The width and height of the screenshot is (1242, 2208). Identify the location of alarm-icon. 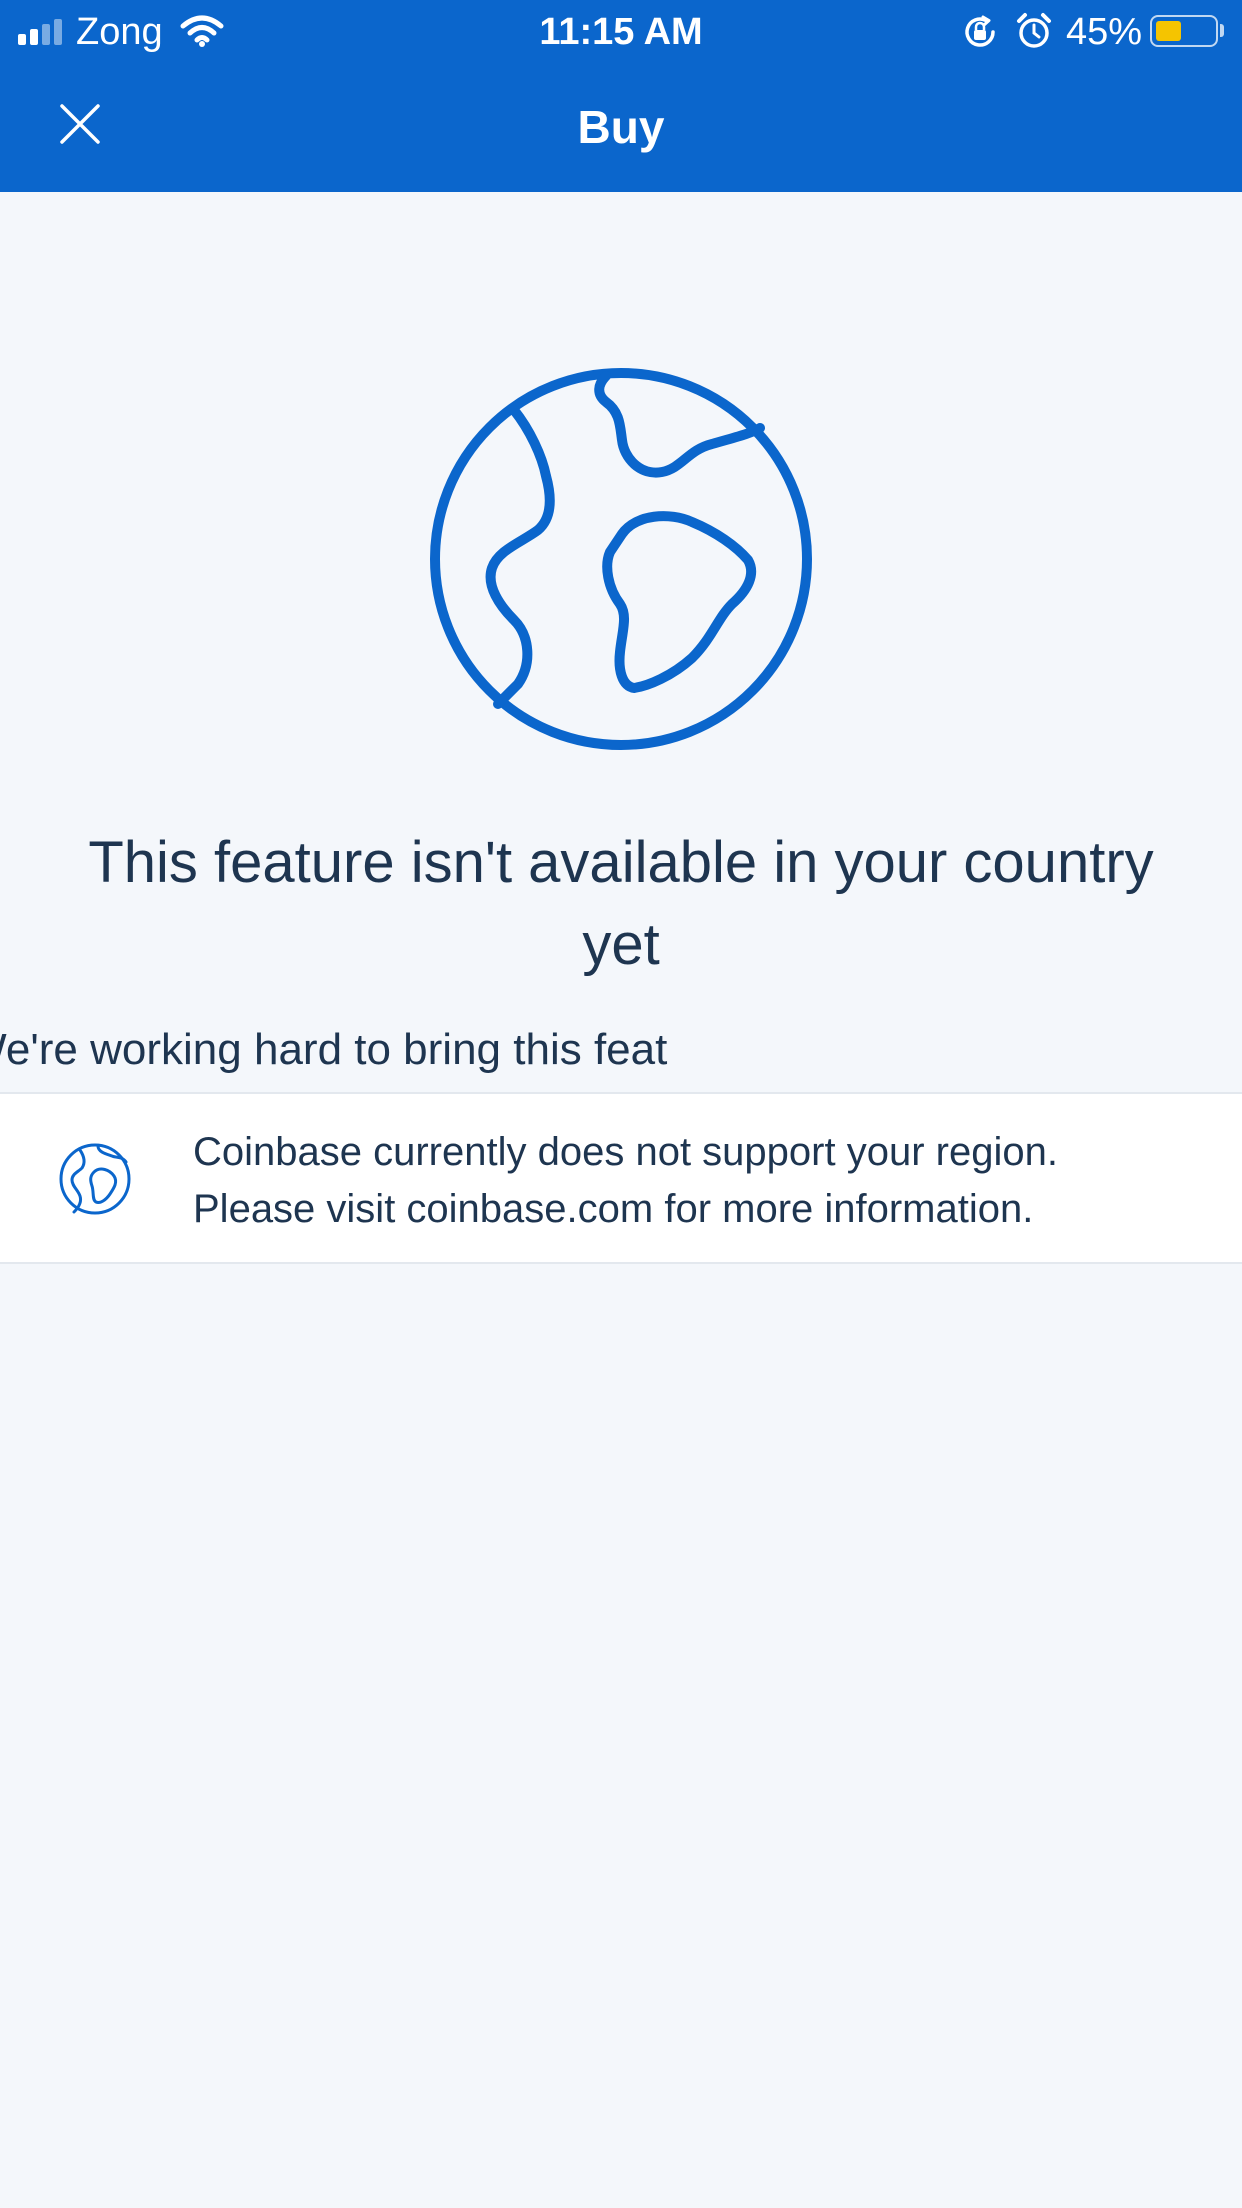
(1034, 30).